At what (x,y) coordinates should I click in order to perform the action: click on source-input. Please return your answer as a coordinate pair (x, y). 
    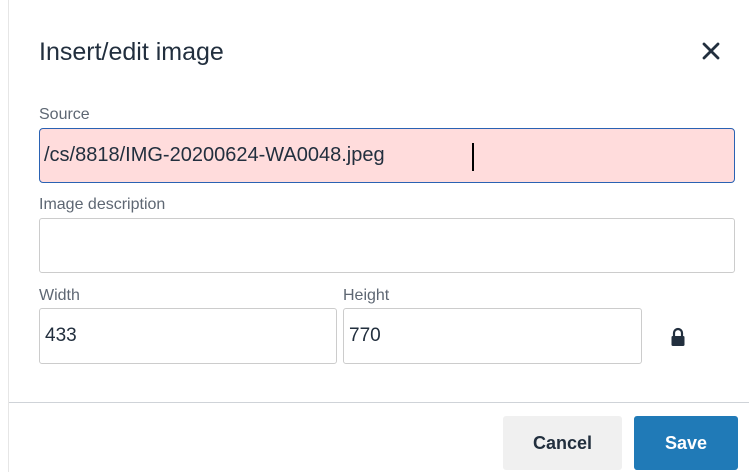
    Looking at the image, I should click on (387, 155).